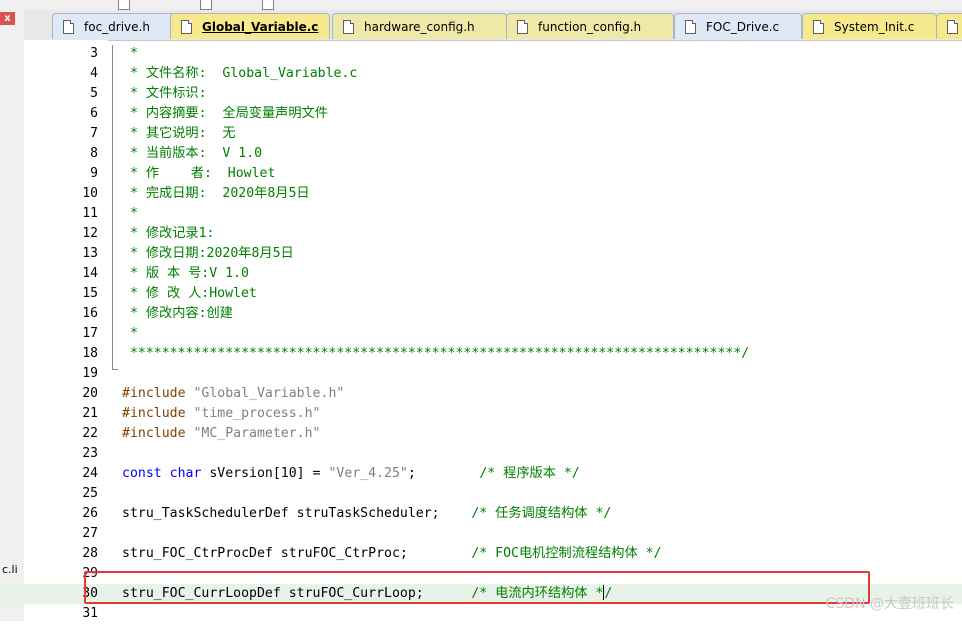  I want to click on close-icon: x, so click(7, 18).